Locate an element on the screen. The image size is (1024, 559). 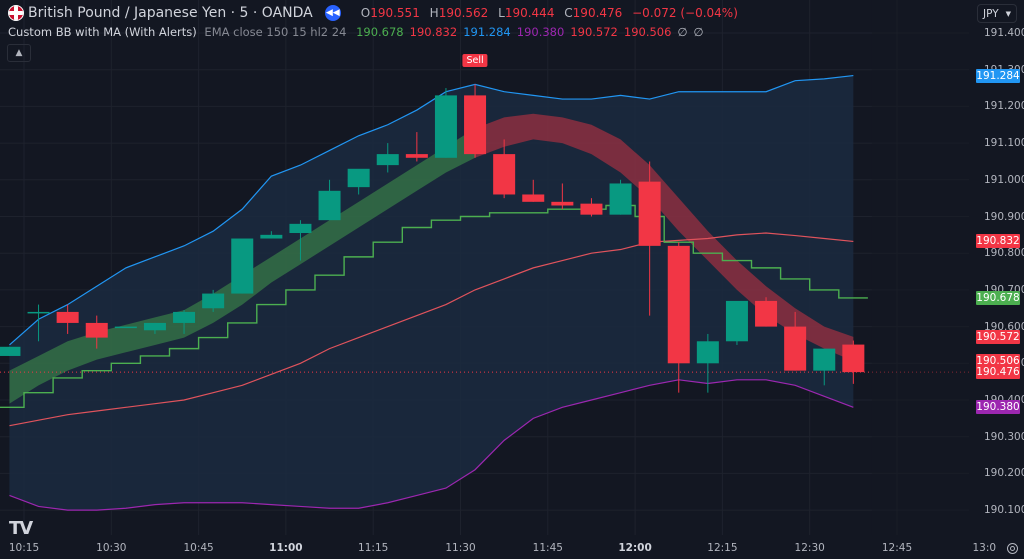
price-label: 190.476 is located at coordinates (998, 372).